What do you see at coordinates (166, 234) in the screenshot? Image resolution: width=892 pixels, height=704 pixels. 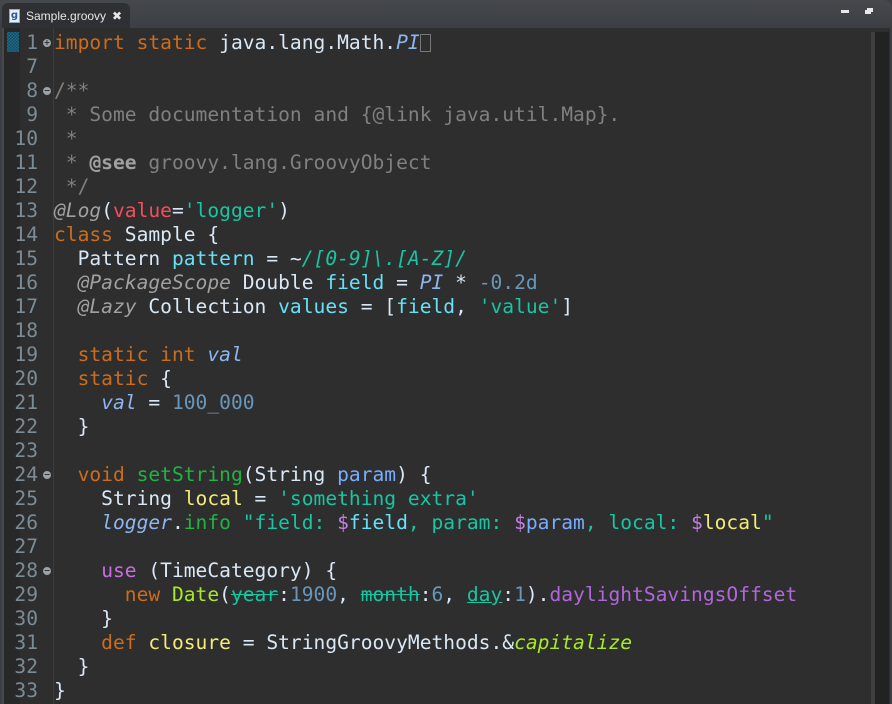 I see `code-token: Sample {` at bounding box center [166, 234].